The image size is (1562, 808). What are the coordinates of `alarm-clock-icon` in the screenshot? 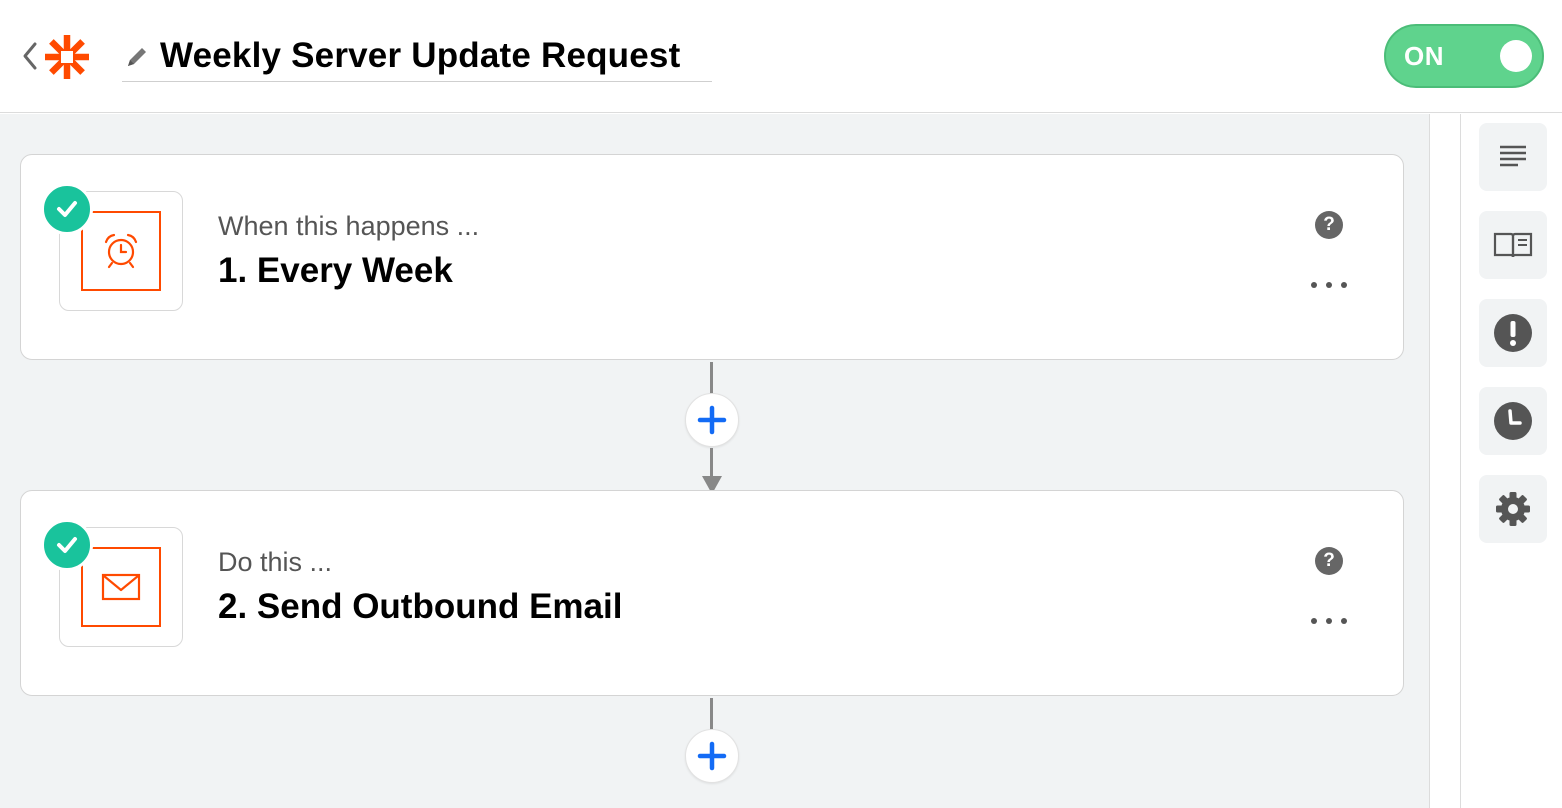 It's located at (121, 251).